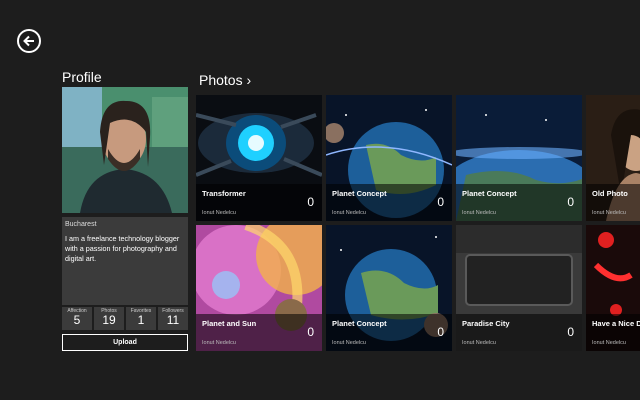  I want to click on upload-button: Upload, so click(125, 342).